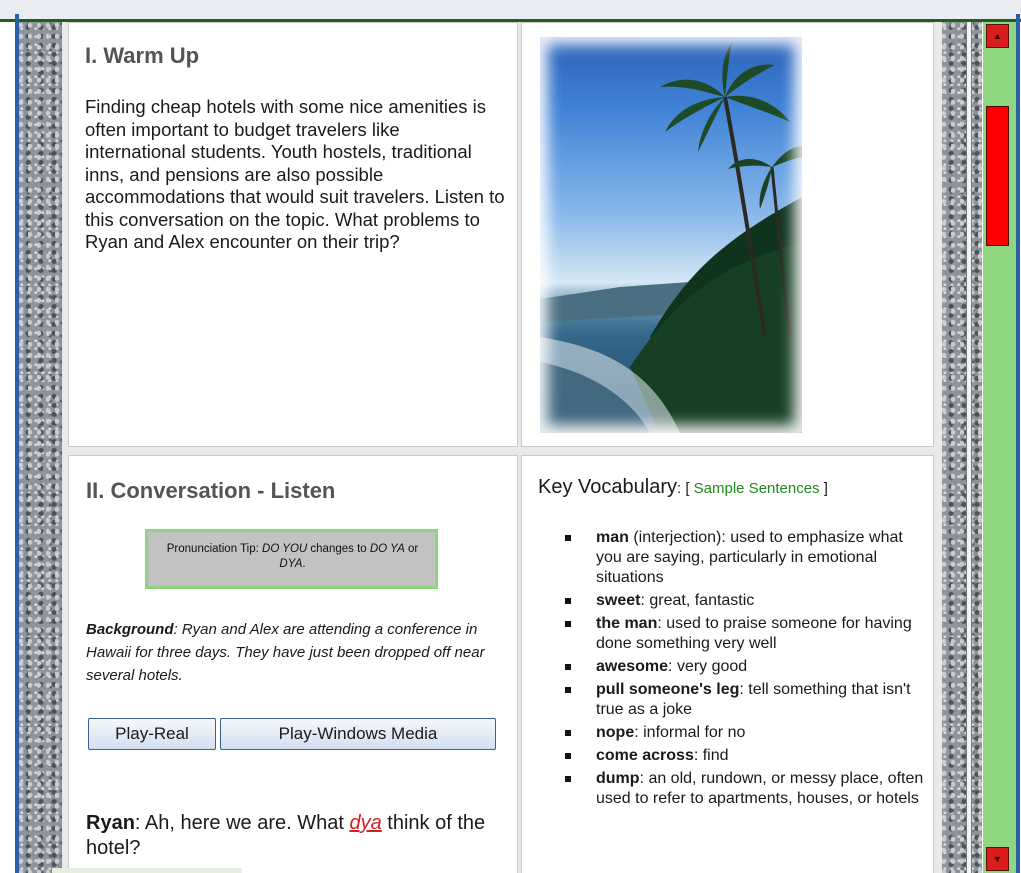  I want to click on scroll-down-button: ▼, so click(997, 859).